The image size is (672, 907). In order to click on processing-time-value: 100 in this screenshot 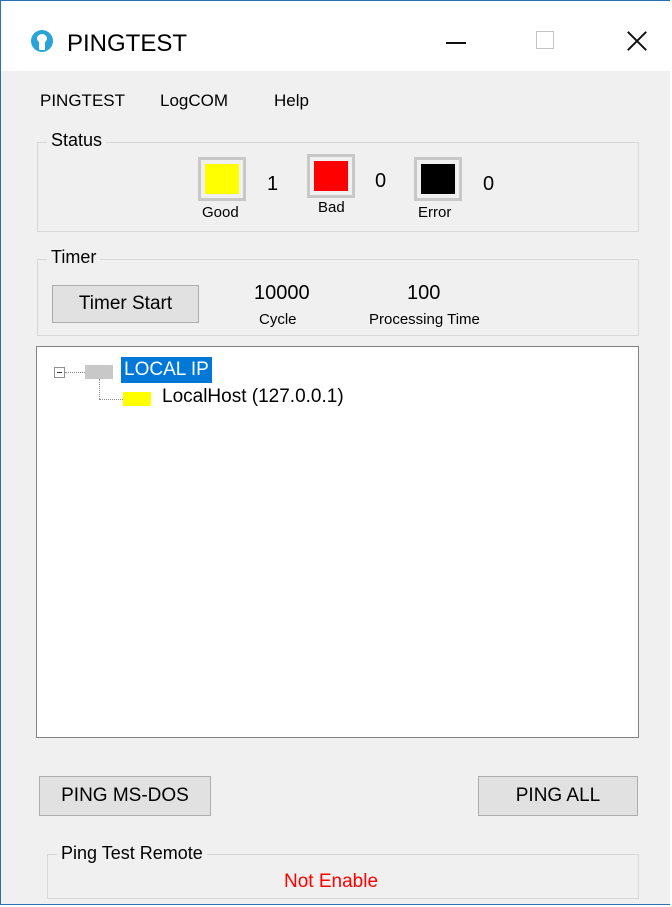, I will do `click(424, 293)`.